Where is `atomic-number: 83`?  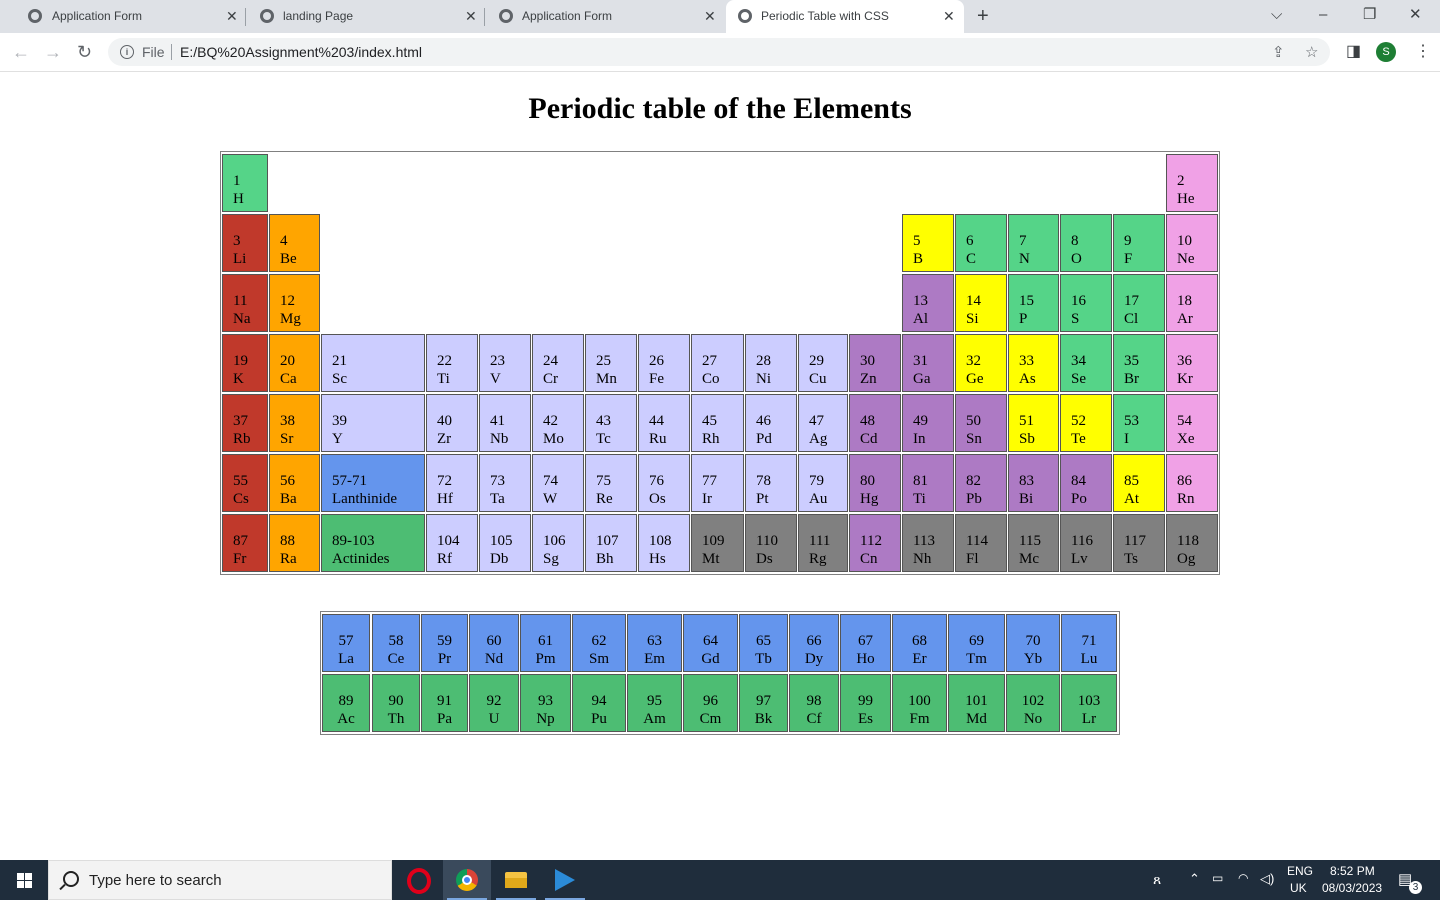
atomic-number: 83 is located at coordinates (1026, 481).